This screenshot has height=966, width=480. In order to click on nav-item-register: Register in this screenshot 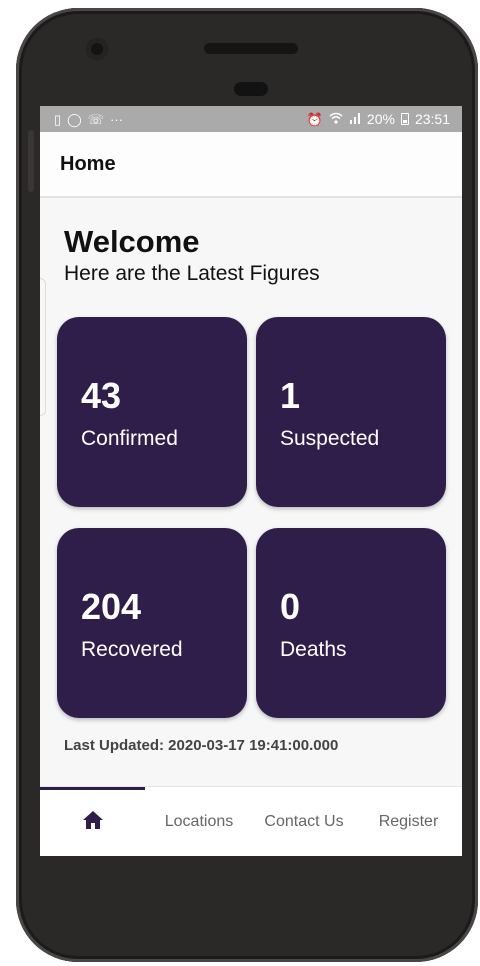, I will do `click(408, 821)`.